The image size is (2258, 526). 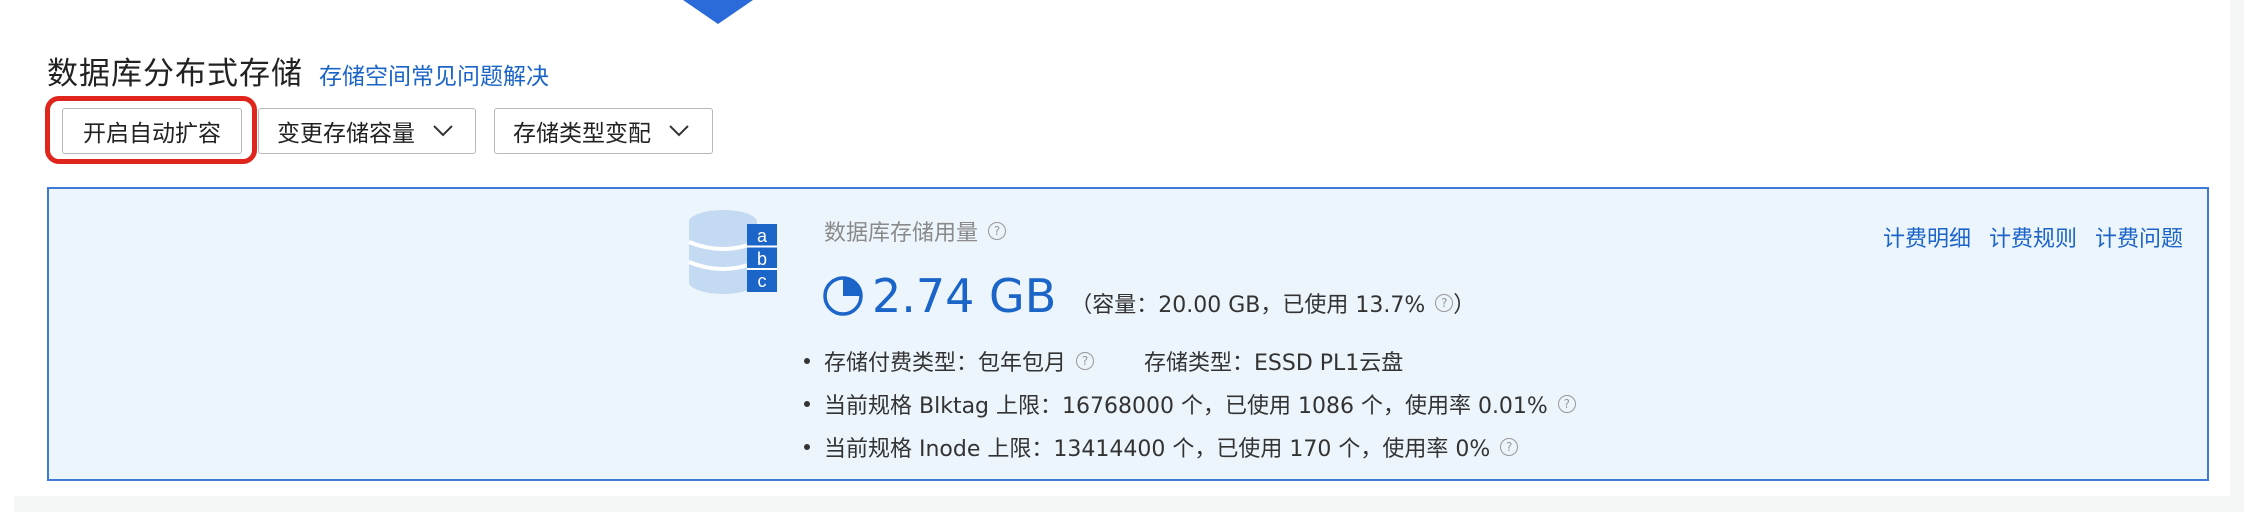 I want to click on auto-expand-label: 开启自动扩容, so click(x=152, y=134).